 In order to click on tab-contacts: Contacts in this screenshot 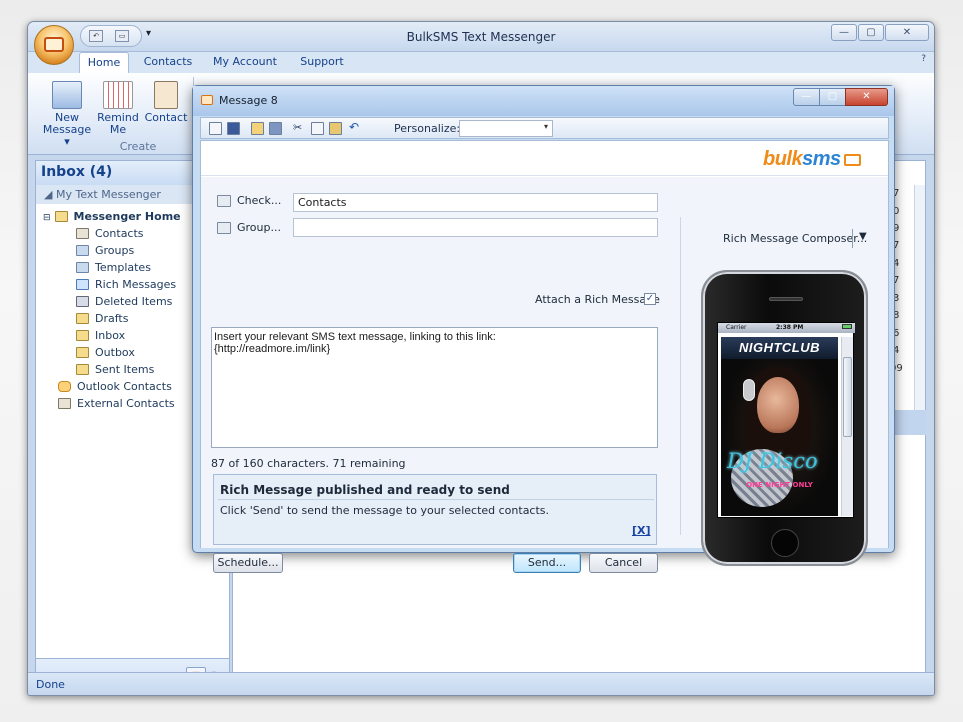, I will do `click(168, 63)`.